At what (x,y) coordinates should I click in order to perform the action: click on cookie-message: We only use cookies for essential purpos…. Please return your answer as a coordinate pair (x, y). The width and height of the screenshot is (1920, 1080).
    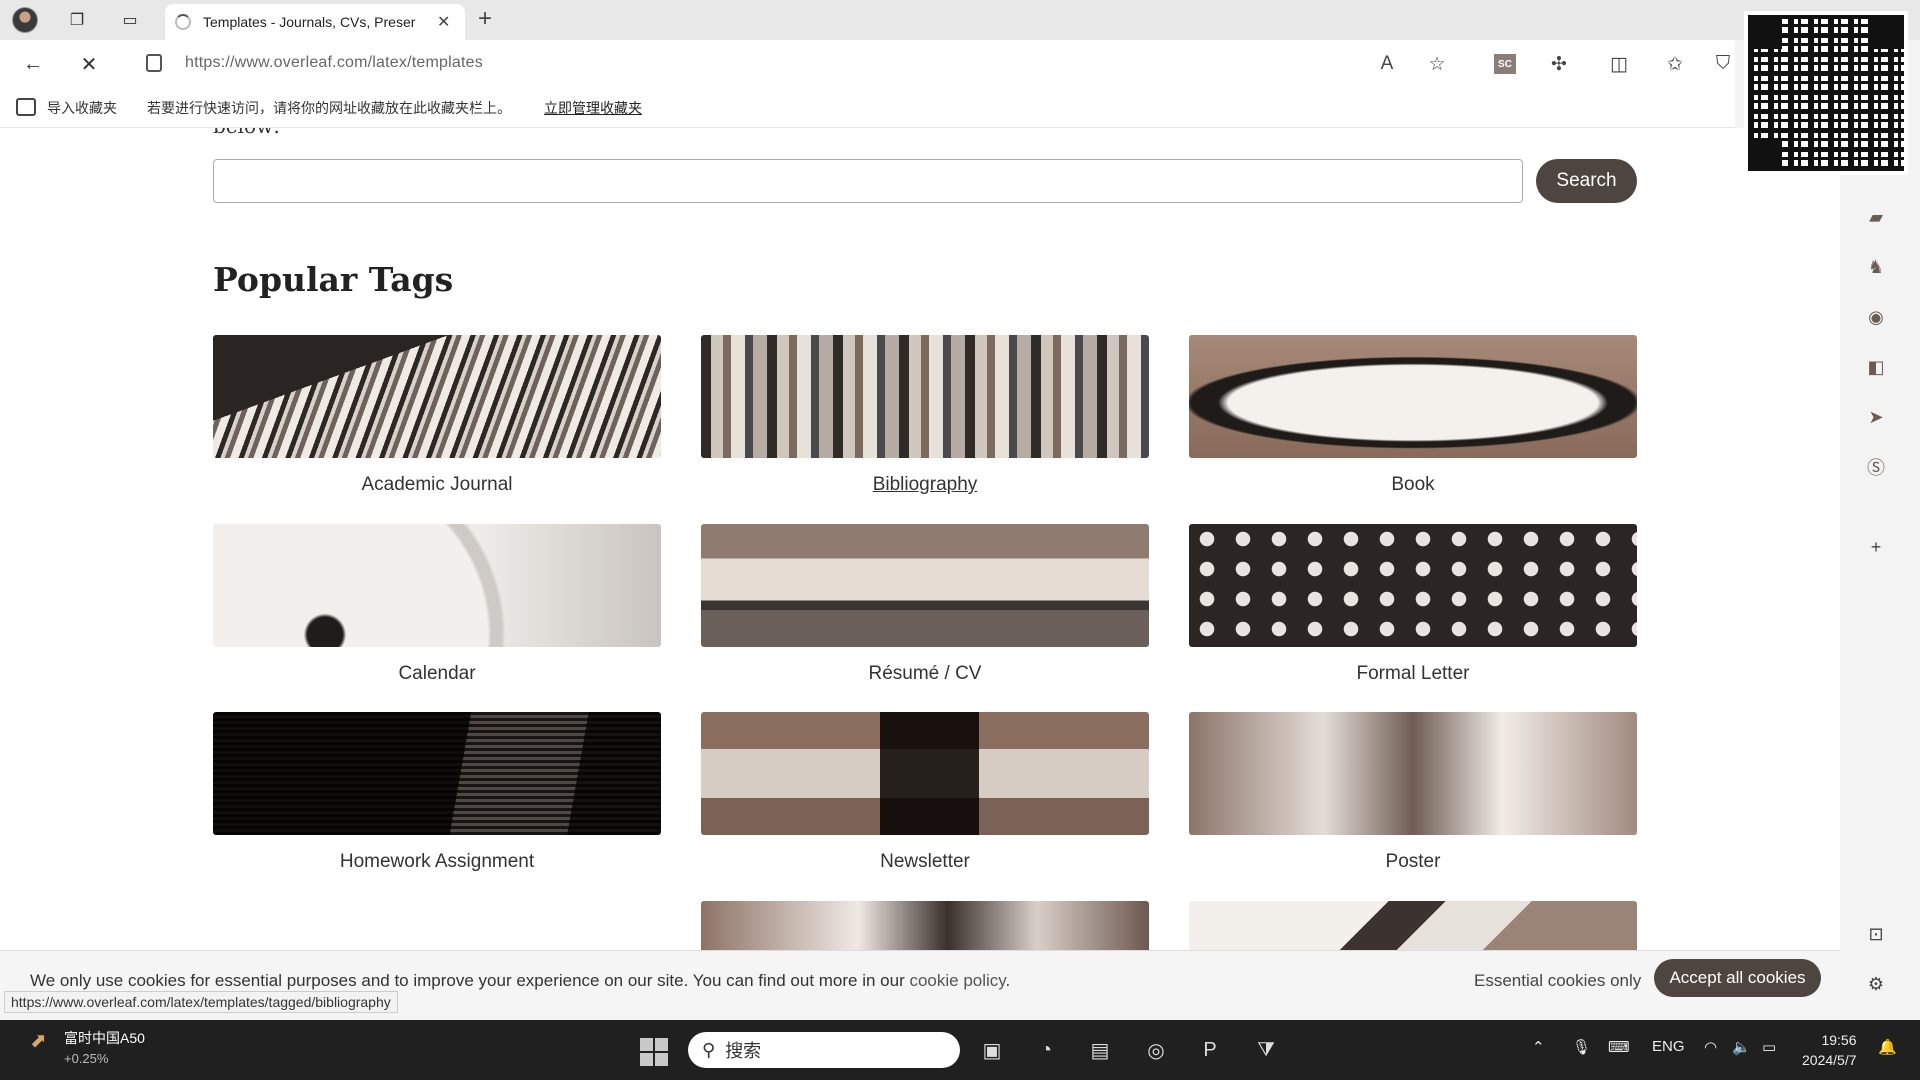
    Looking at the image, I should click on (520, 980).